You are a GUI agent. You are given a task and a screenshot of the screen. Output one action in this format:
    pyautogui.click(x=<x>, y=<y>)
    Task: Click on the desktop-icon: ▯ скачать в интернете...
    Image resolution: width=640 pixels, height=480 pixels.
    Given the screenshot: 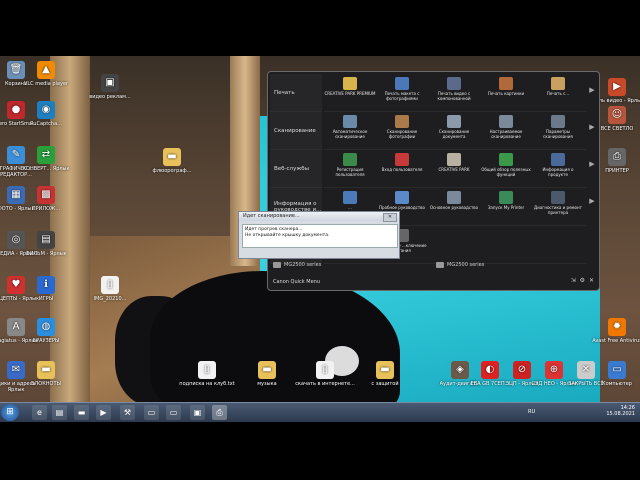 What is the action you would take?
    pyautogui.click(x=325, y=374)
    